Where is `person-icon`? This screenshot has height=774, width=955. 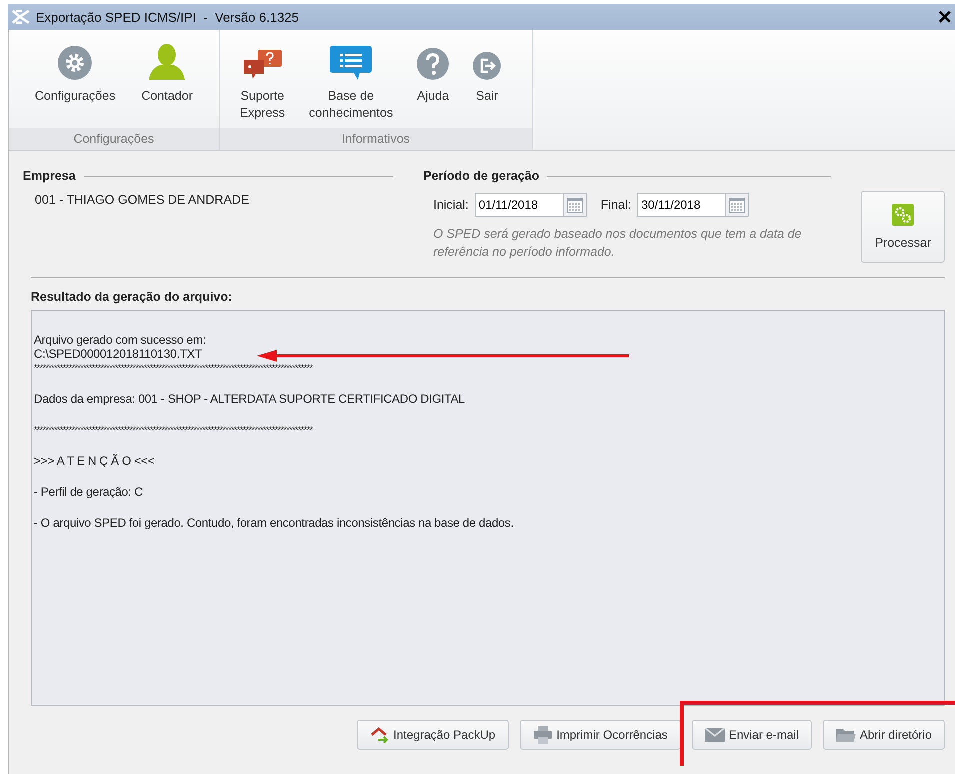 person-icon is located at coordinates (167, 62).